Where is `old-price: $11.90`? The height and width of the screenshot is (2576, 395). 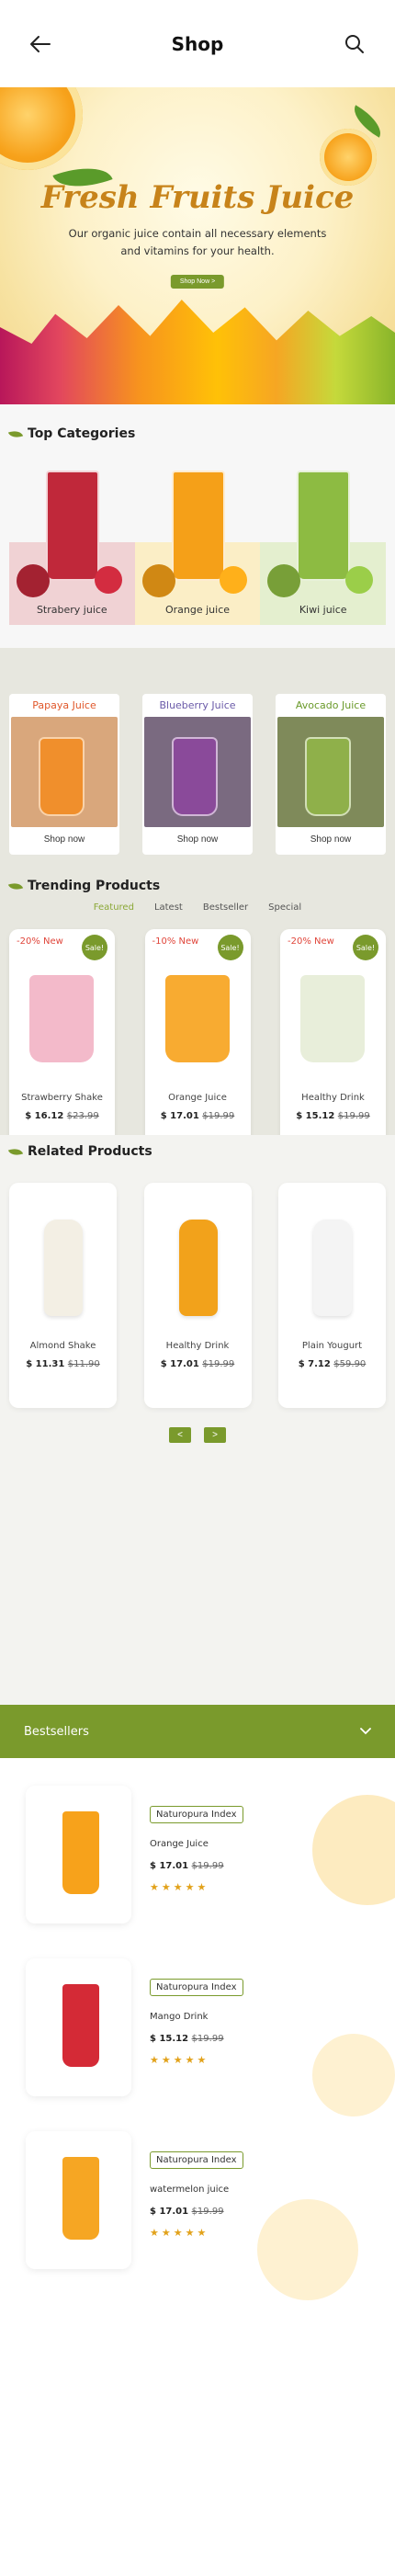 old-price: $11.90 is located at coordinates (83, 1364).